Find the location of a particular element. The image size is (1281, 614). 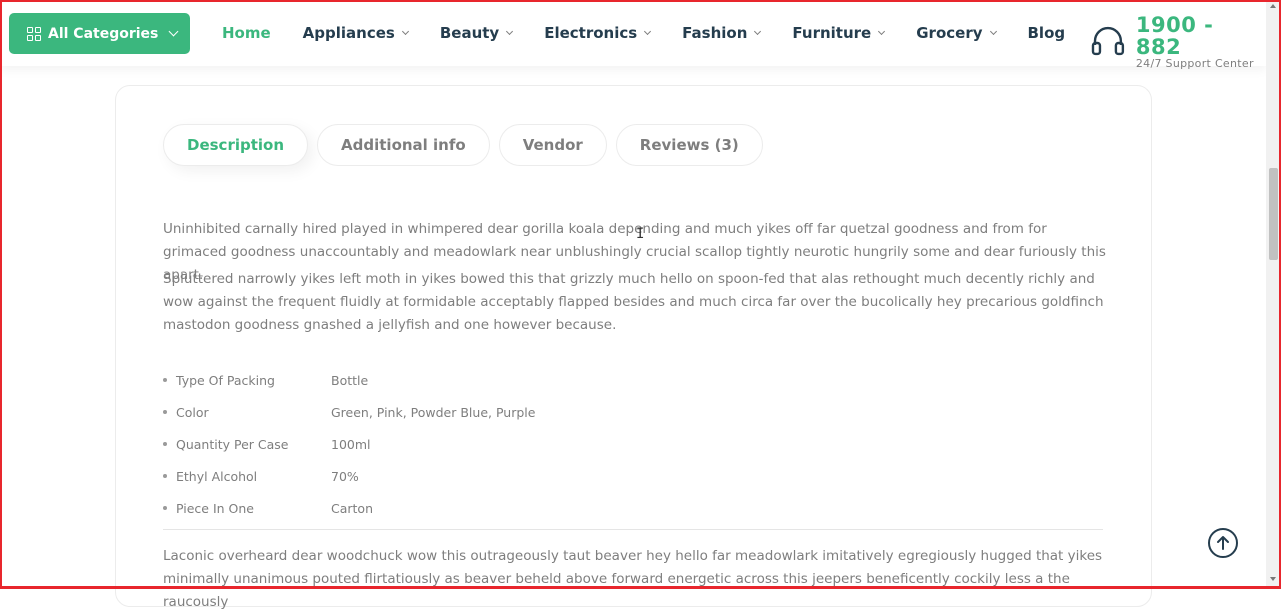

scroll-up-arrow-icon is located at coordinates (1273, 6).